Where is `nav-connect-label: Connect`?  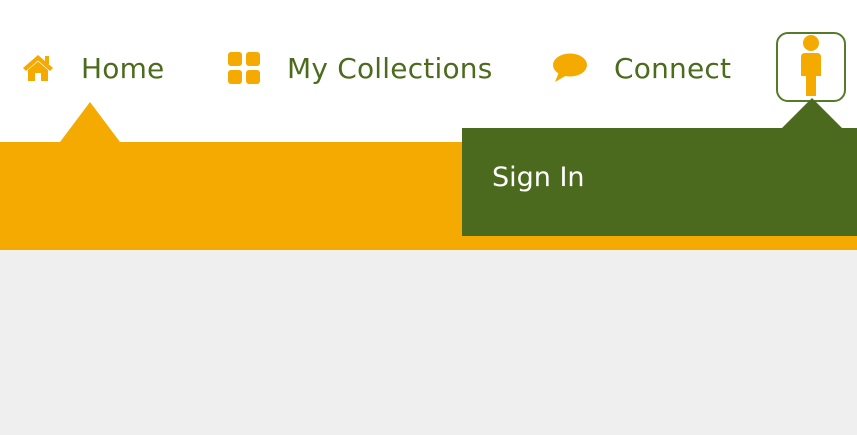
nav-connect-label: Connect is located at coordinates (673, 68).